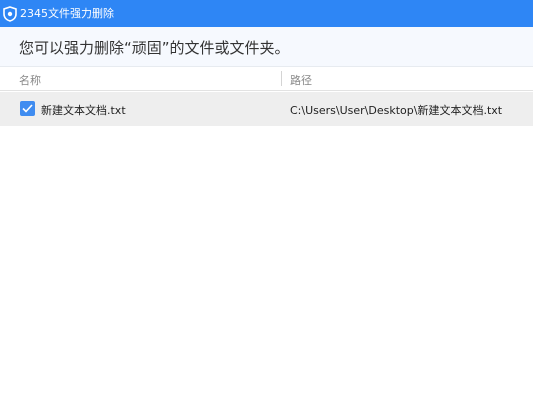 The width and height of the screenshot is (533, 400). What do you see at coordinates (67, 13) in the screenshot?
I see `window-title: 2345文件强力删除` at bounding box center [67, 13].